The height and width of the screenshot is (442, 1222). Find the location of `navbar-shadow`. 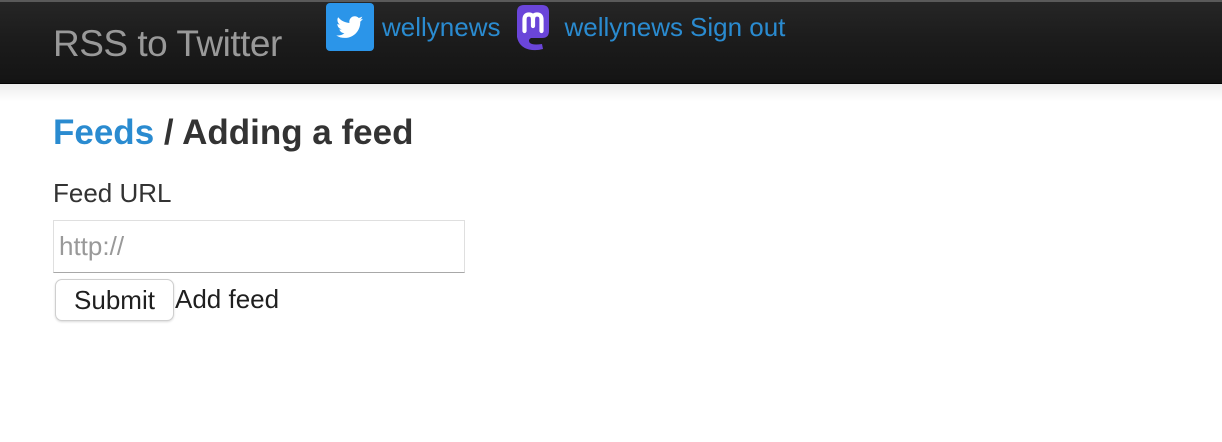

navbar-shadow is located at coordinates (611, 93).